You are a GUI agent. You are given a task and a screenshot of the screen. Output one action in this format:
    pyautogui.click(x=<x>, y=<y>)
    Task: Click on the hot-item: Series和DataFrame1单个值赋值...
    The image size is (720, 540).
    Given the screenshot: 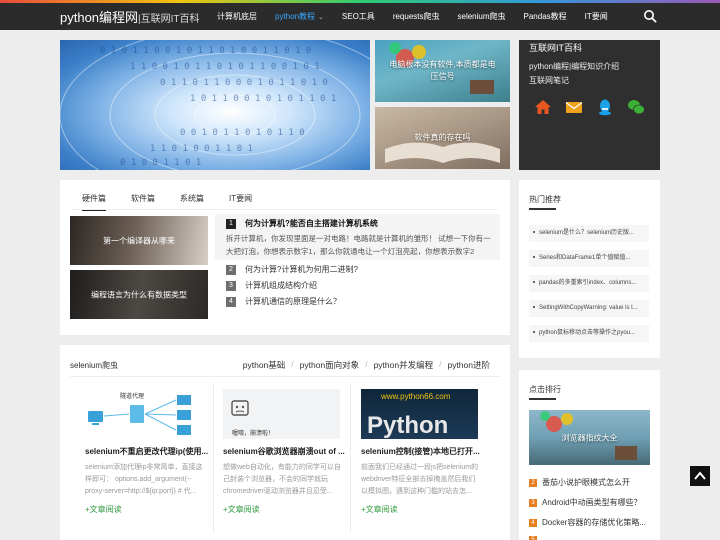 What is the action you would take?
    pyautogui.click(x=589, y=258)
    